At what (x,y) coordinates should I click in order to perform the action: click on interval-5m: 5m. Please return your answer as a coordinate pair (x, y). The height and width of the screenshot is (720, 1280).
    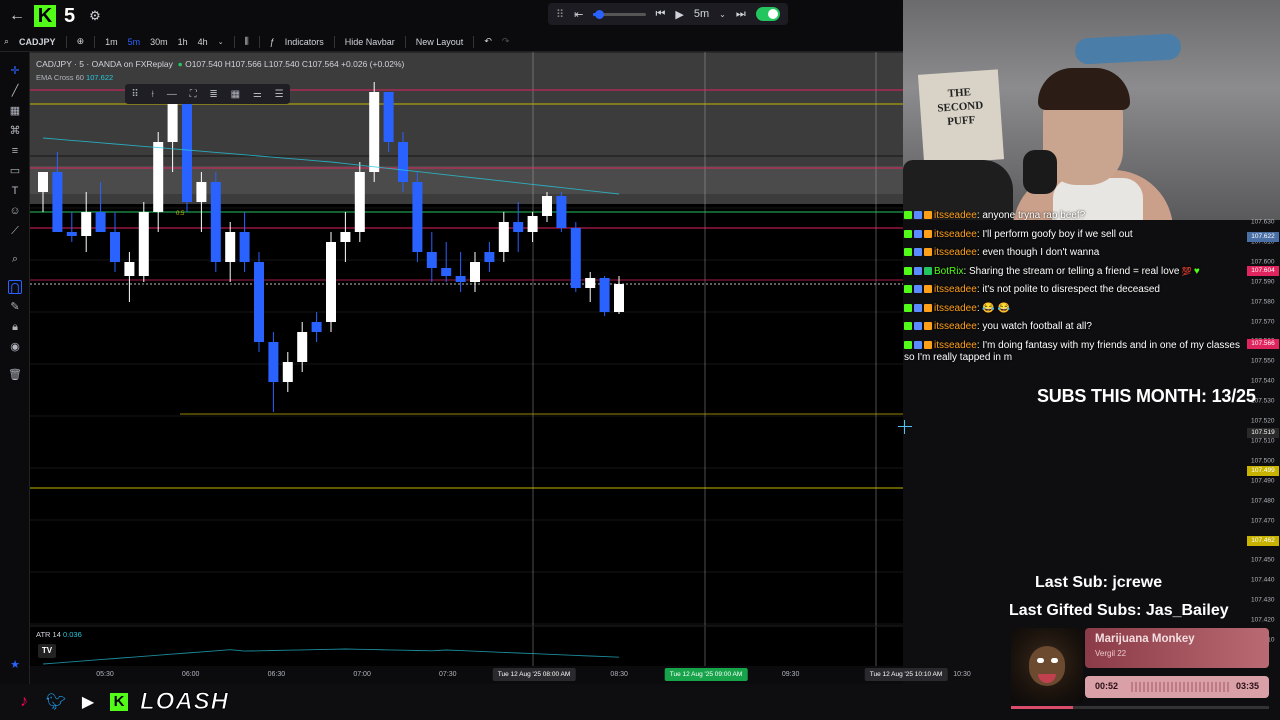
    Looking at the image, I should click on (134, 42).